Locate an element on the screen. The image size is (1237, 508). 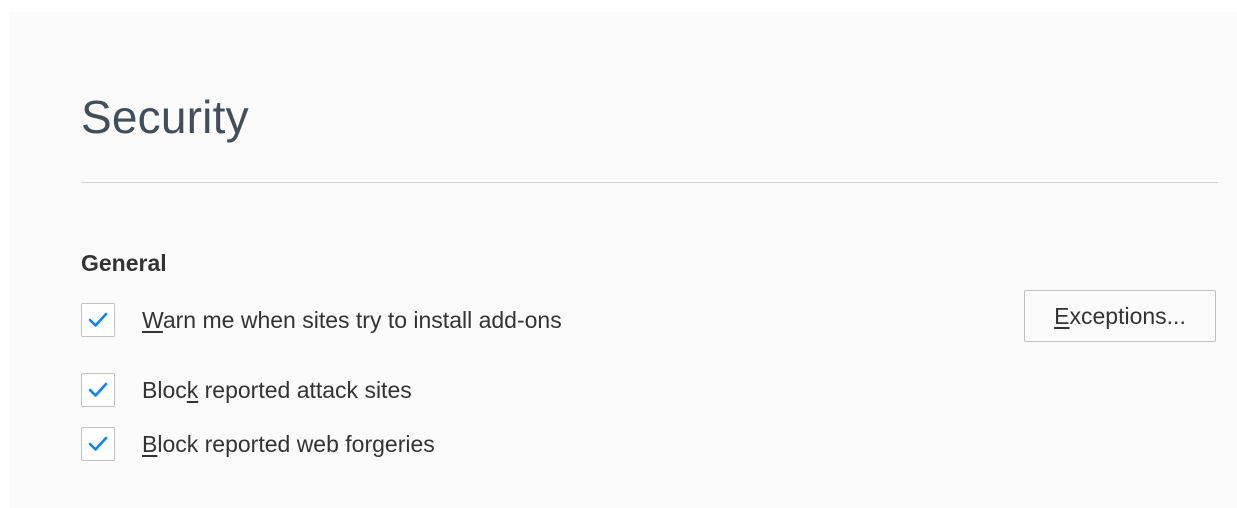
block-attack-sites-label: Block reported attack sites is located at coordinates (277, 390).